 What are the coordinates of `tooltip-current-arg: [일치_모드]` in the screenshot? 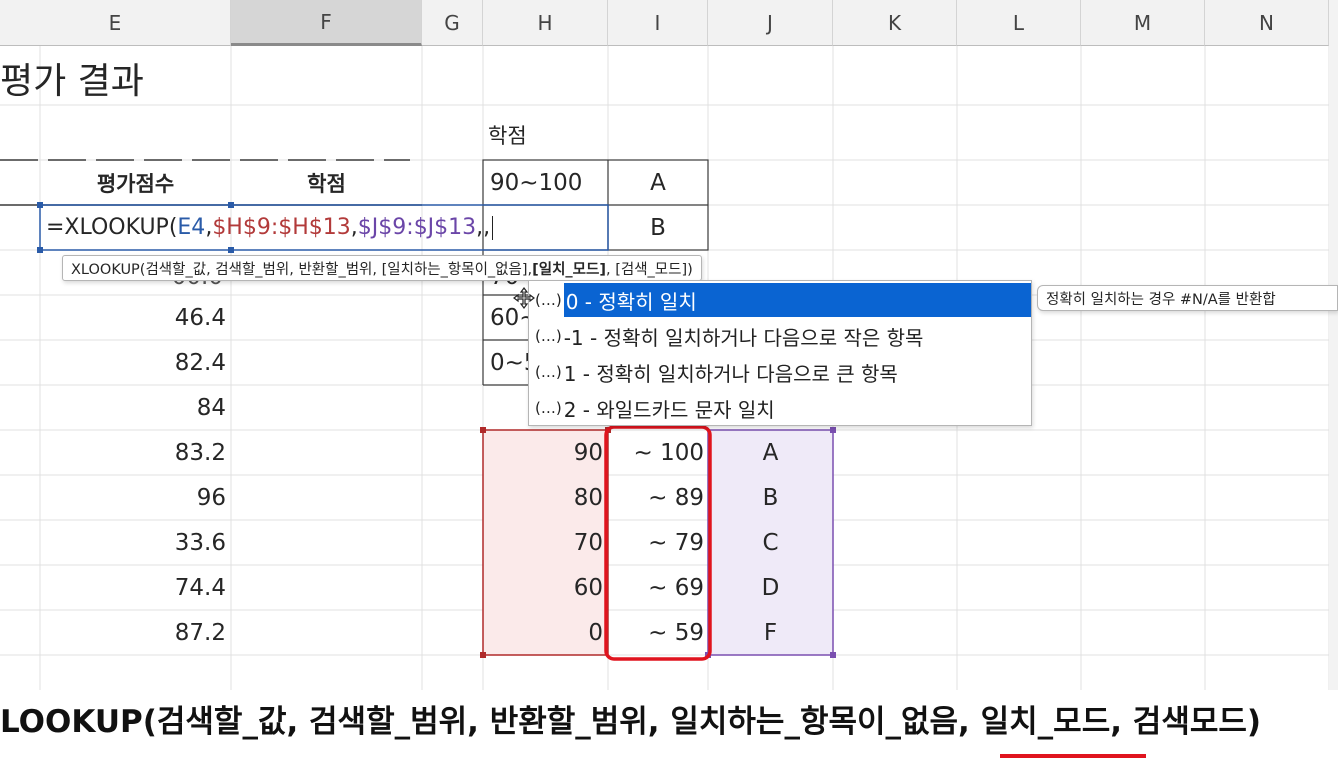 It's located at (569, 268).